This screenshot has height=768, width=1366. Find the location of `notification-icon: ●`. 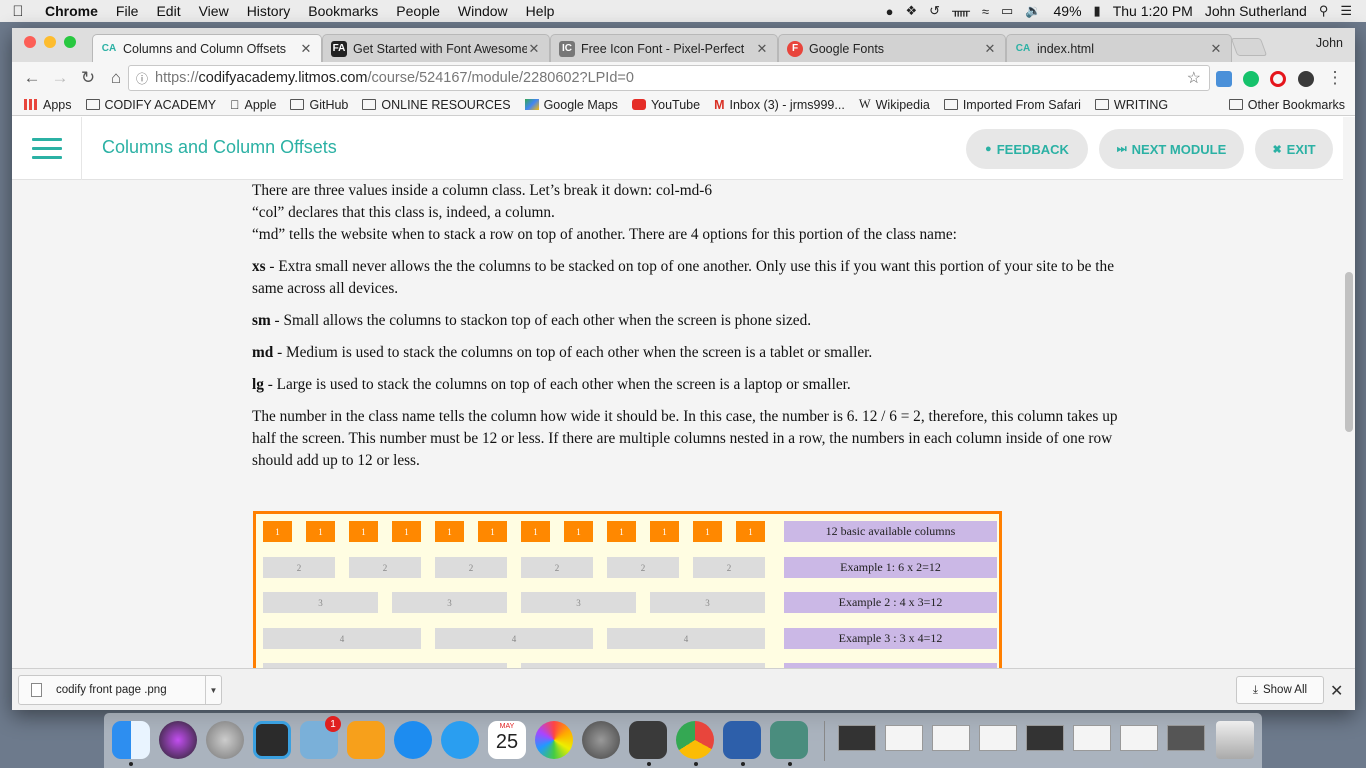

notification-icon: ● is located at coordinates (890, 11).